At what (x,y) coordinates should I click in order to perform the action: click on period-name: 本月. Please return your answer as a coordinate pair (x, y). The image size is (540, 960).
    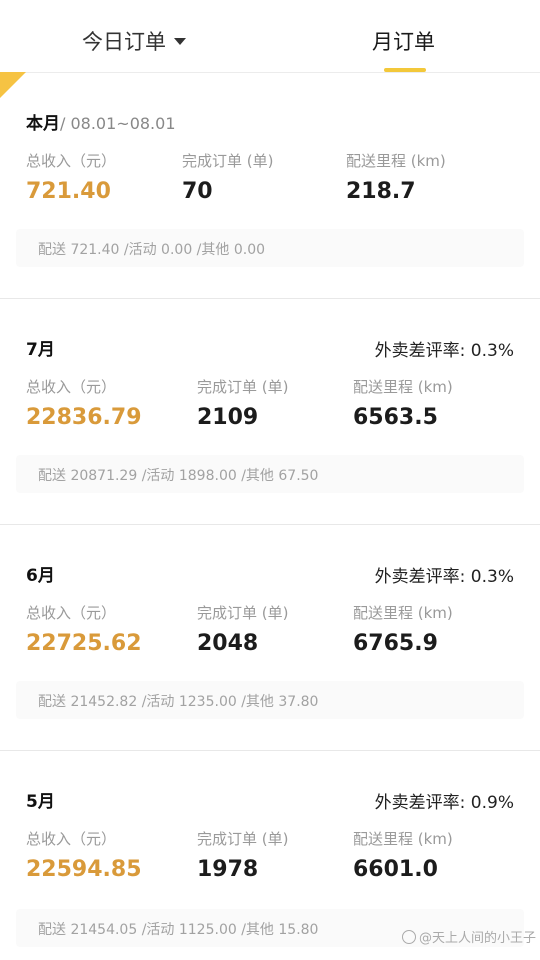
    Looking at the image, I should click on (43, 124).